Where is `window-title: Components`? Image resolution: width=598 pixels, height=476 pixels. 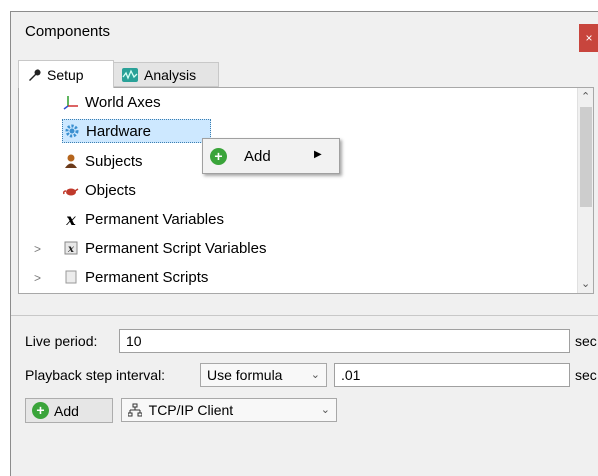
window-title: Components is located at coordinates (68, 31).